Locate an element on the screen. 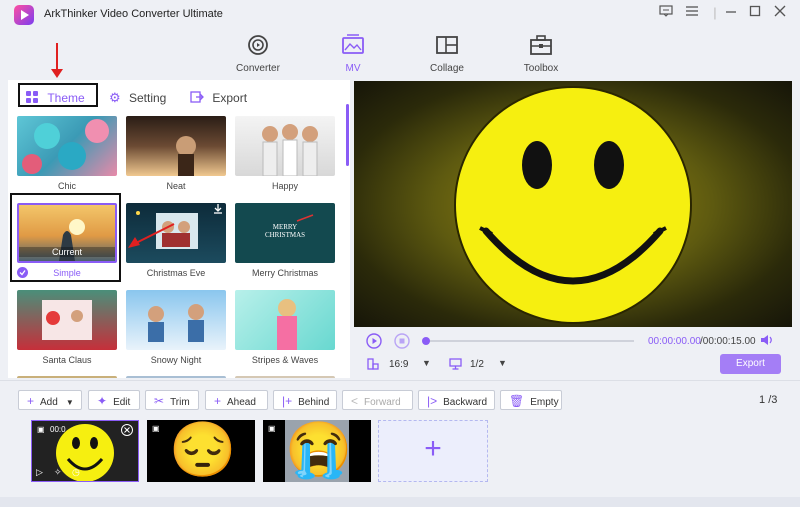 This screenshot has width=800, height=507. theme-thumb-happy is located at coordinates (285, 146).